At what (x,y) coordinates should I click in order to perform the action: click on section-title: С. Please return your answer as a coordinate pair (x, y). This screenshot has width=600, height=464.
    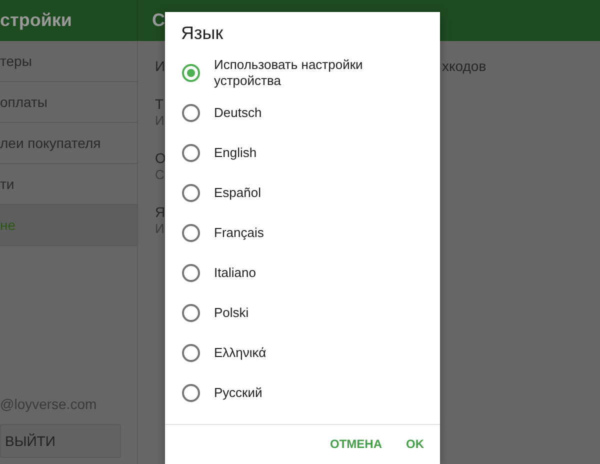
    Looking at the image, I should click on (158, 20).